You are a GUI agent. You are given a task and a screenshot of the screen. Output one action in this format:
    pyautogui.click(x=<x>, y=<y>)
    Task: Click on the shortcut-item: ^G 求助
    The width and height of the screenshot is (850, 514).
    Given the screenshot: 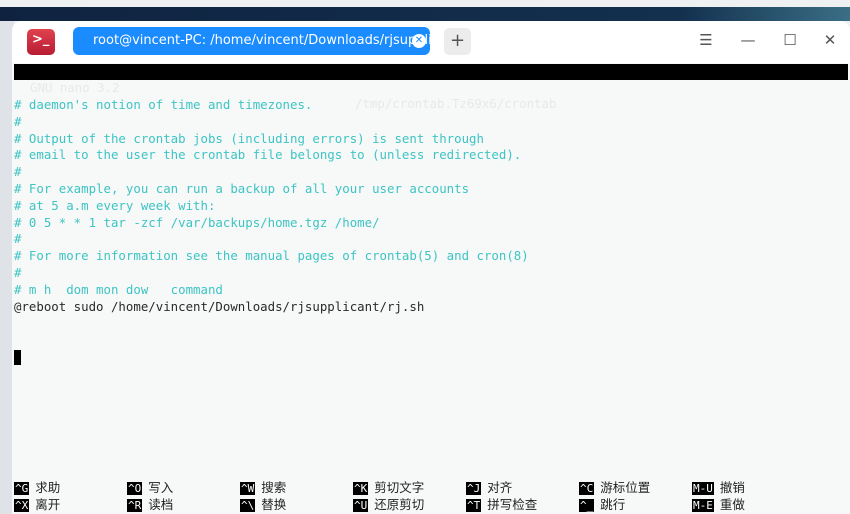 What is the action you would take?
    pyautogui.click(x=37, y=488)
    